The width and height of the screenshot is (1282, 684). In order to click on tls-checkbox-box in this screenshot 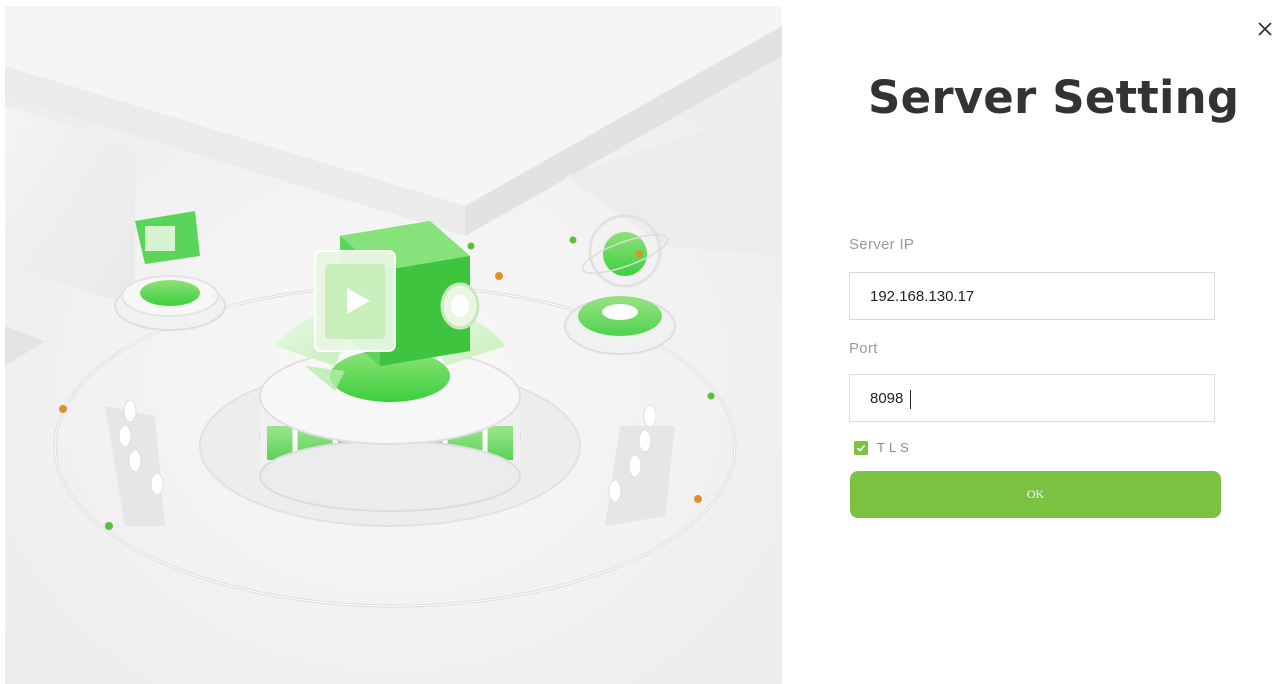, I will do `click(861, 447)`.